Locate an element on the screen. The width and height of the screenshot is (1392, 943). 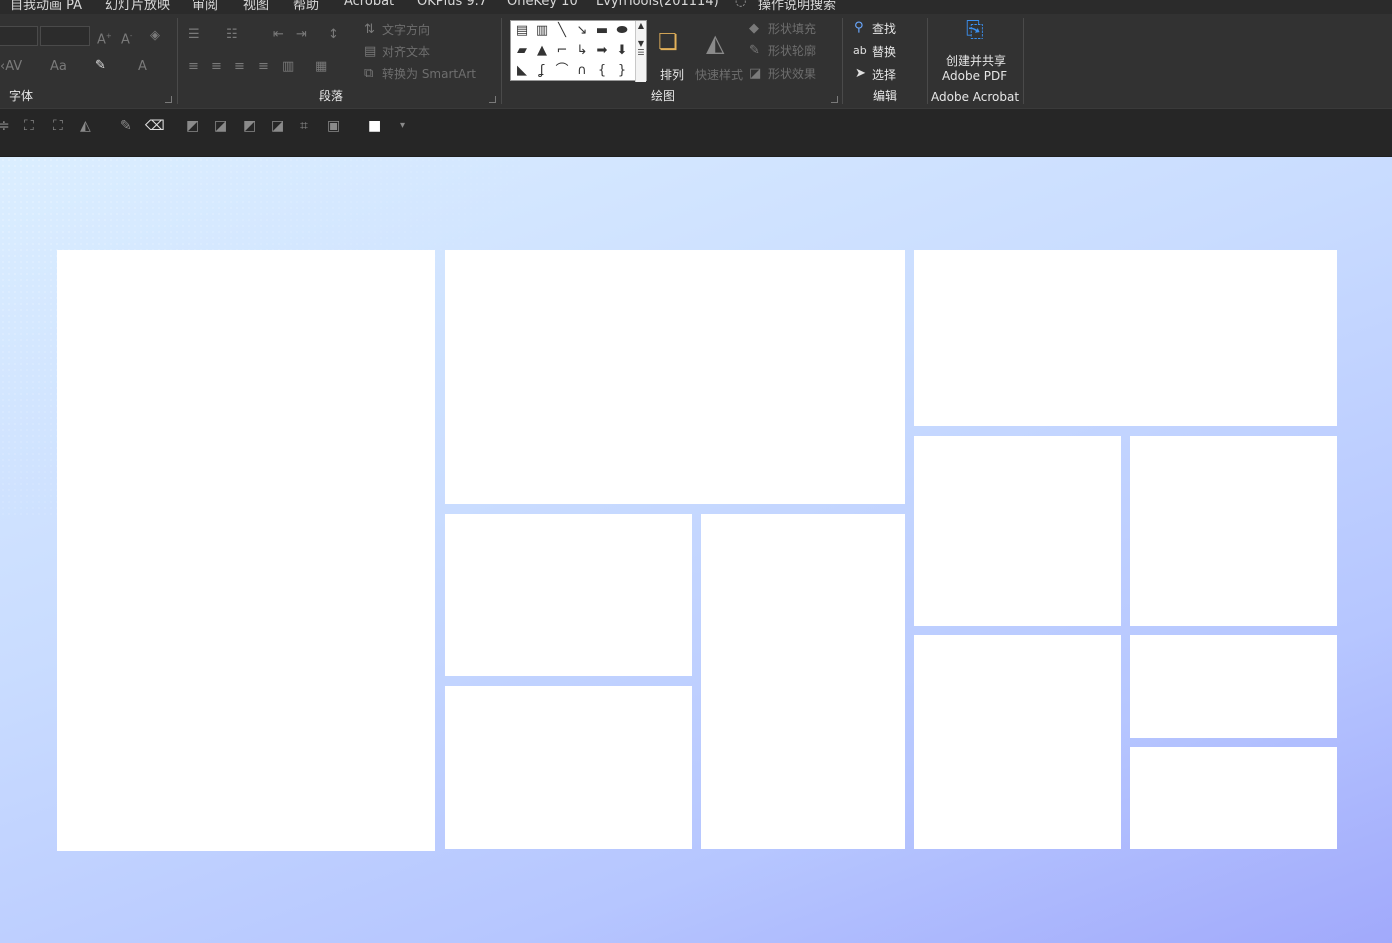
font-color-icon: A is located at coordinates (142, 67).